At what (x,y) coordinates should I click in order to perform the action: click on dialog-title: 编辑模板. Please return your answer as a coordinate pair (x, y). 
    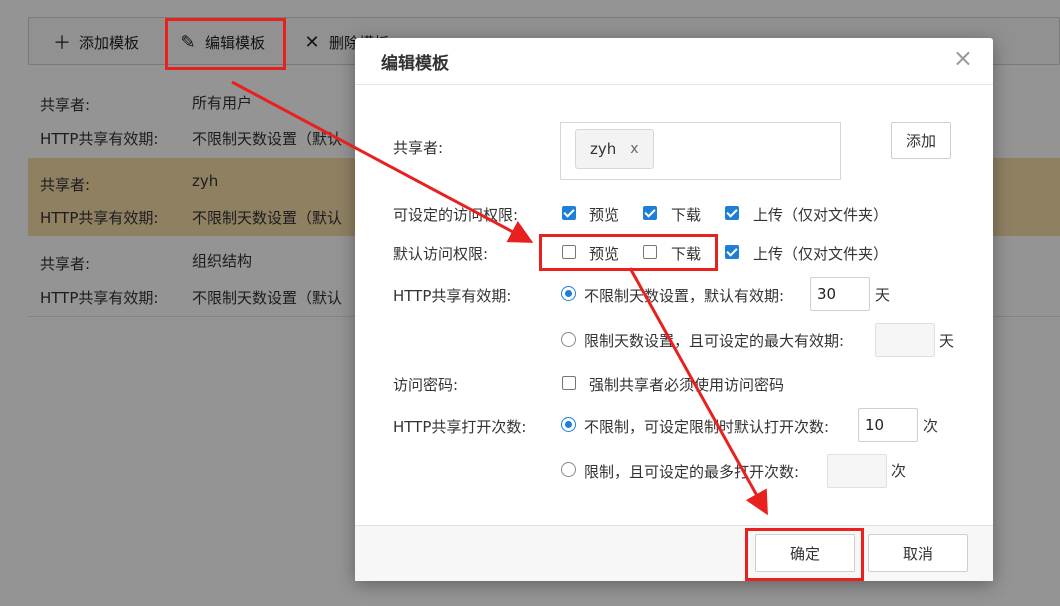
    Looking at the image, I should click on (415, 64).